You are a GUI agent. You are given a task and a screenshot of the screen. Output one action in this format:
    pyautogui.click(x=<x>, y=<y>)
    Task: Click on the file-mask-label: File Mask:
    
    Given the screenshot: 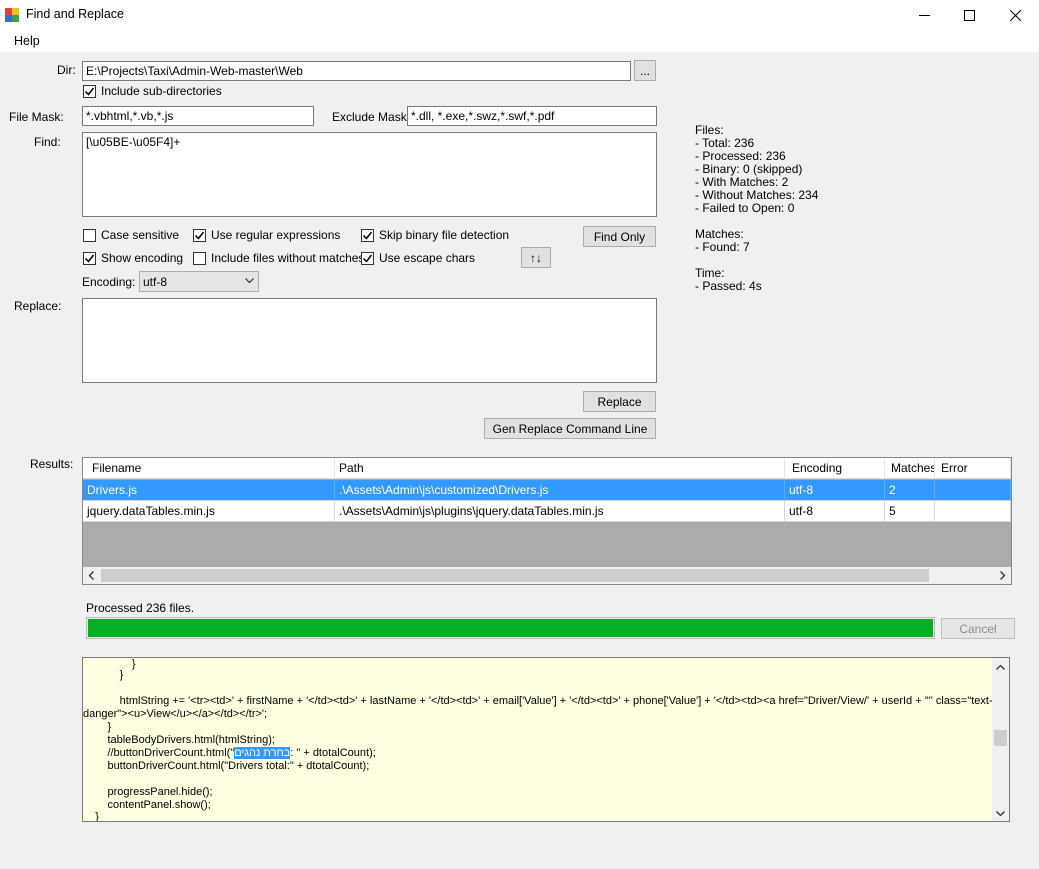 What is the action you would take?
    pyautogui.click(x=36, y=117)
    